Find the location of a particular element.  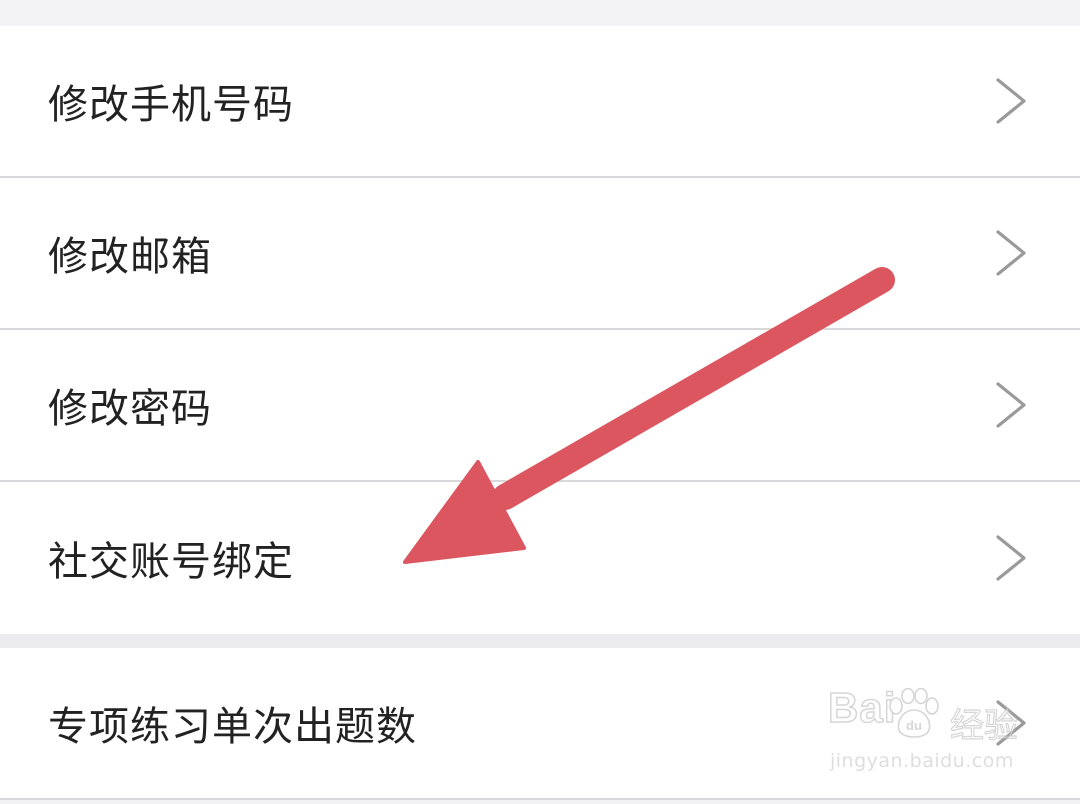

top-spacer is located at coordinates (540, 13).